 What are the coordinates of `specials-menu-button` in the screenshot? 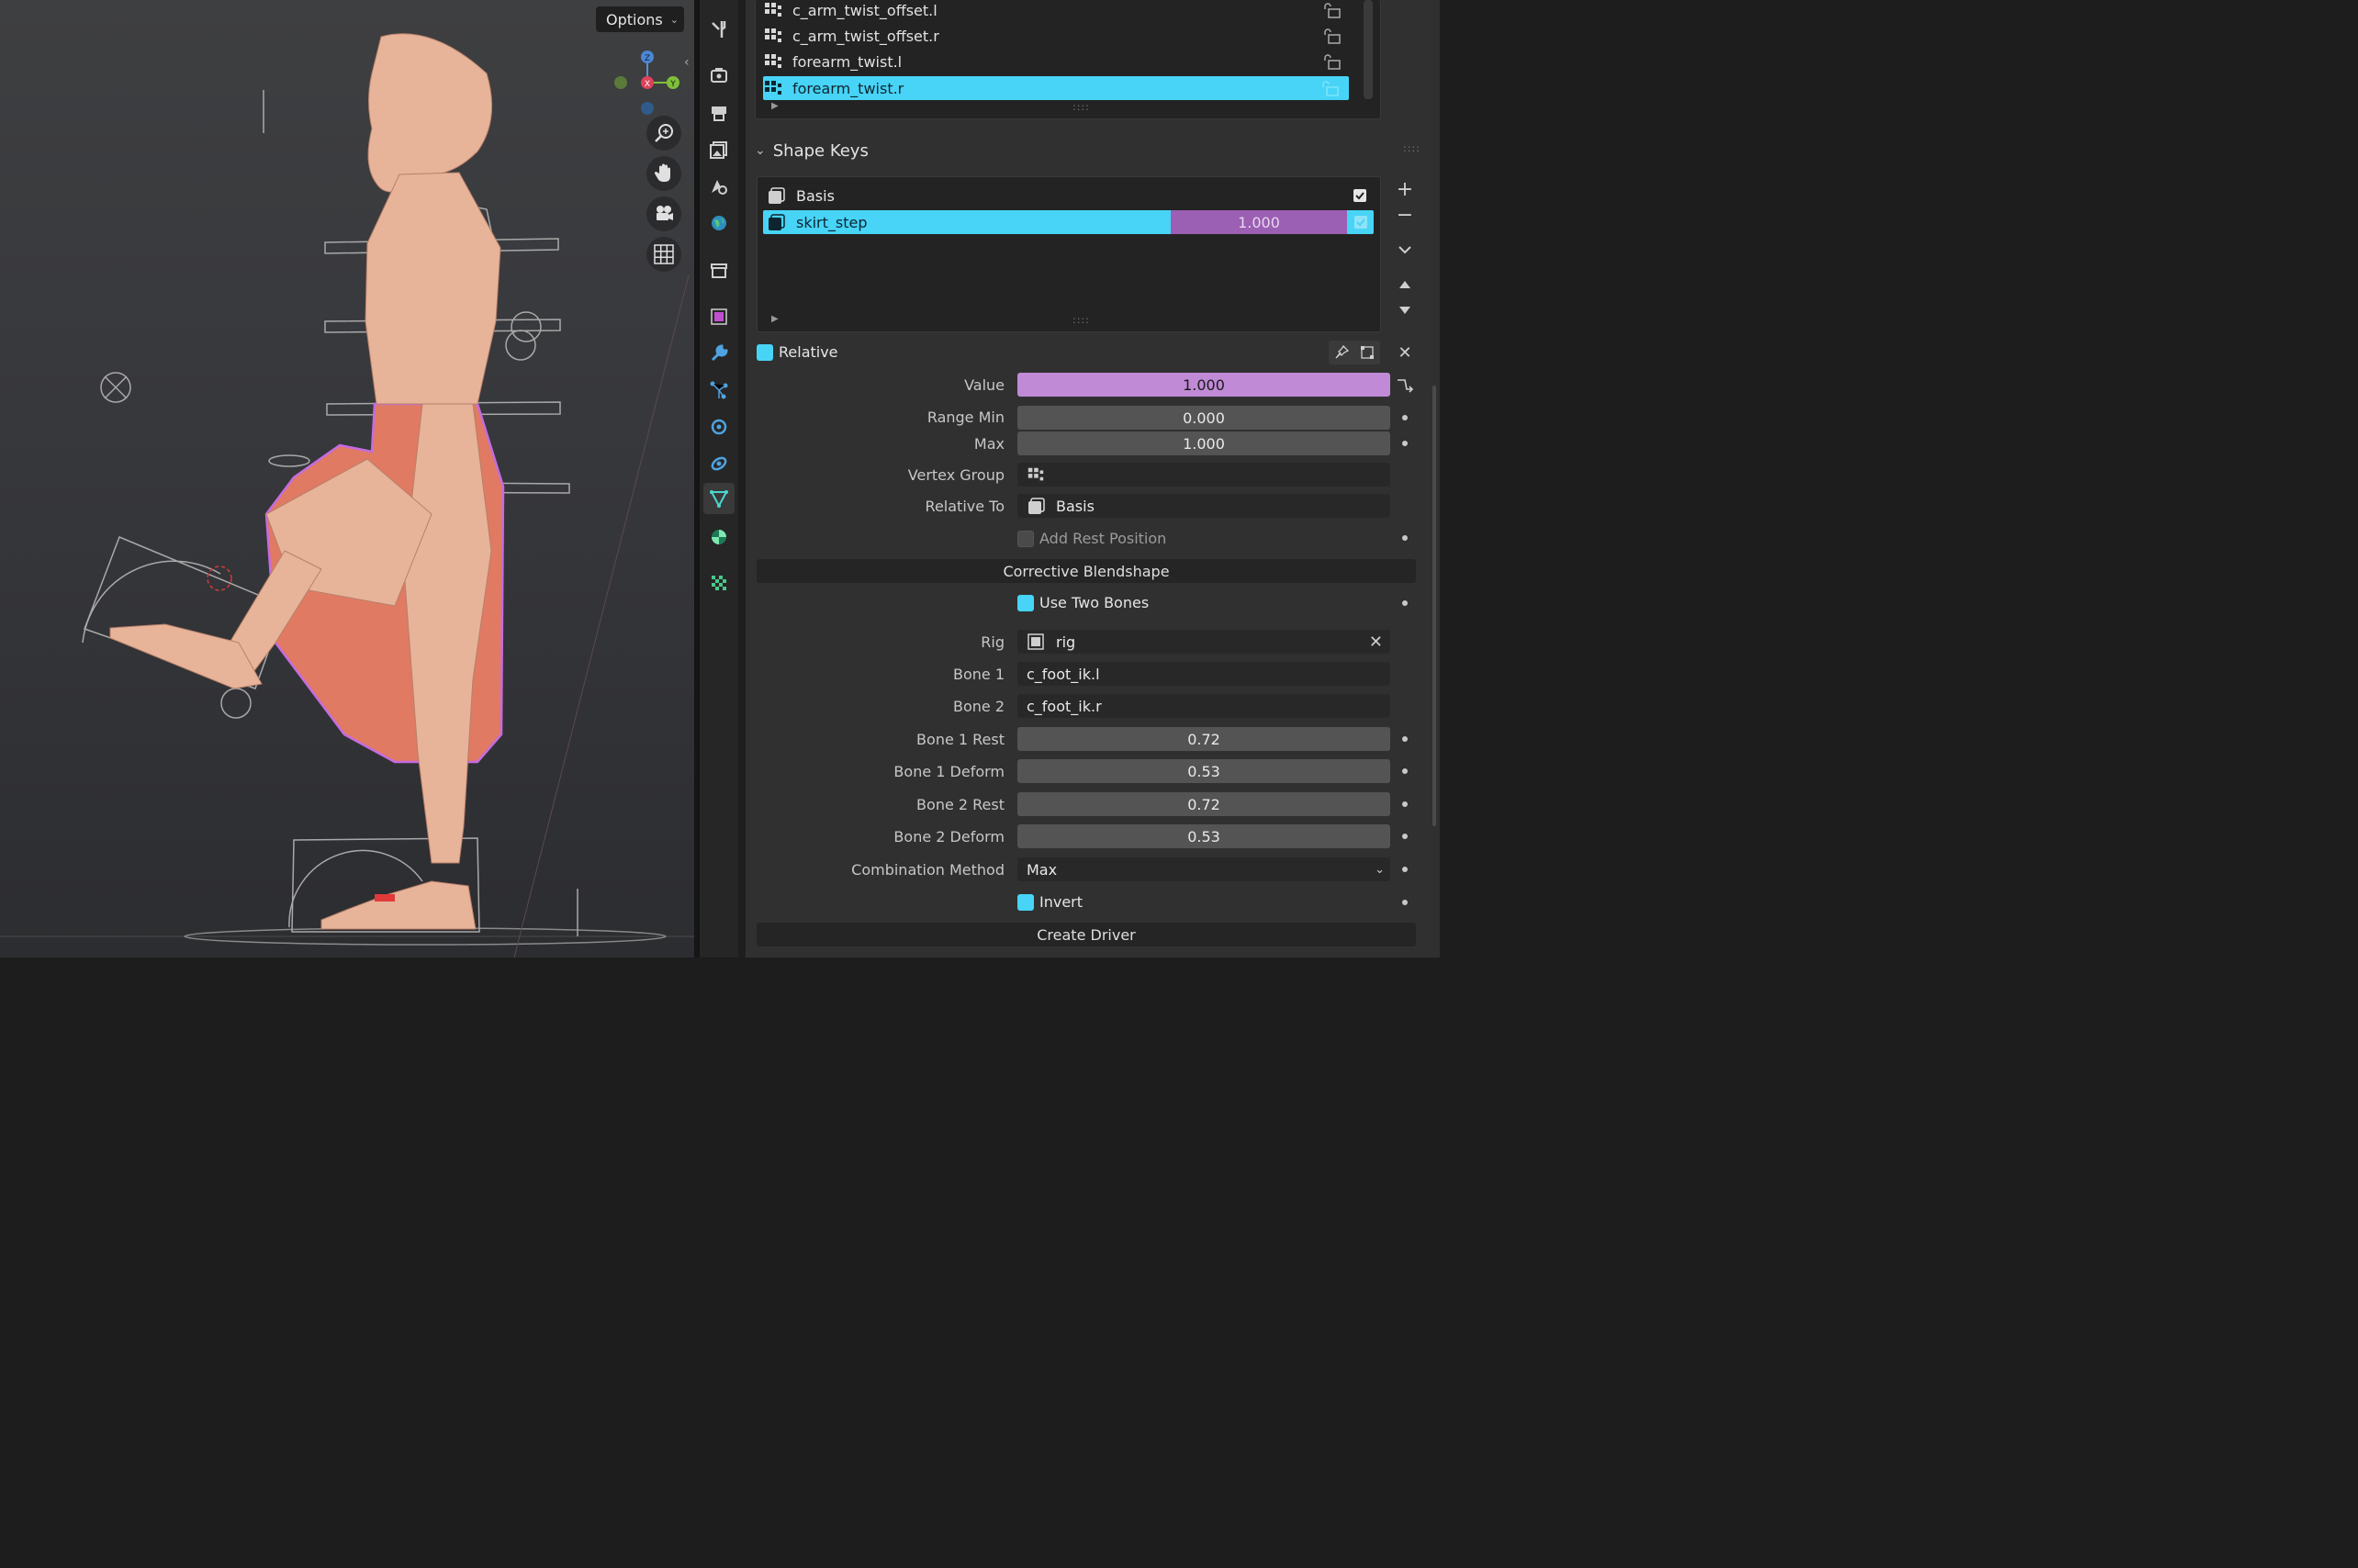 It's located at (1405, 250).